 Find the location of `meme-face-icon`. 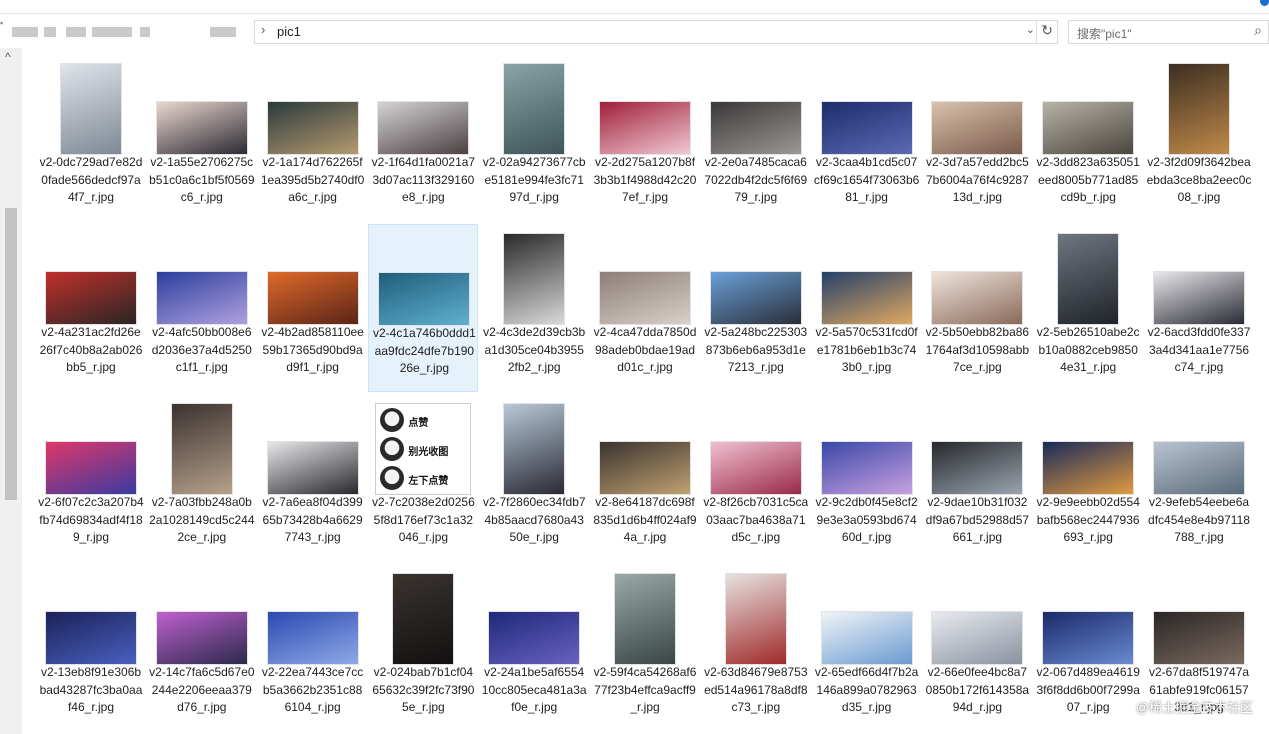

meme-face-icon is located at coordinates (392, 420).